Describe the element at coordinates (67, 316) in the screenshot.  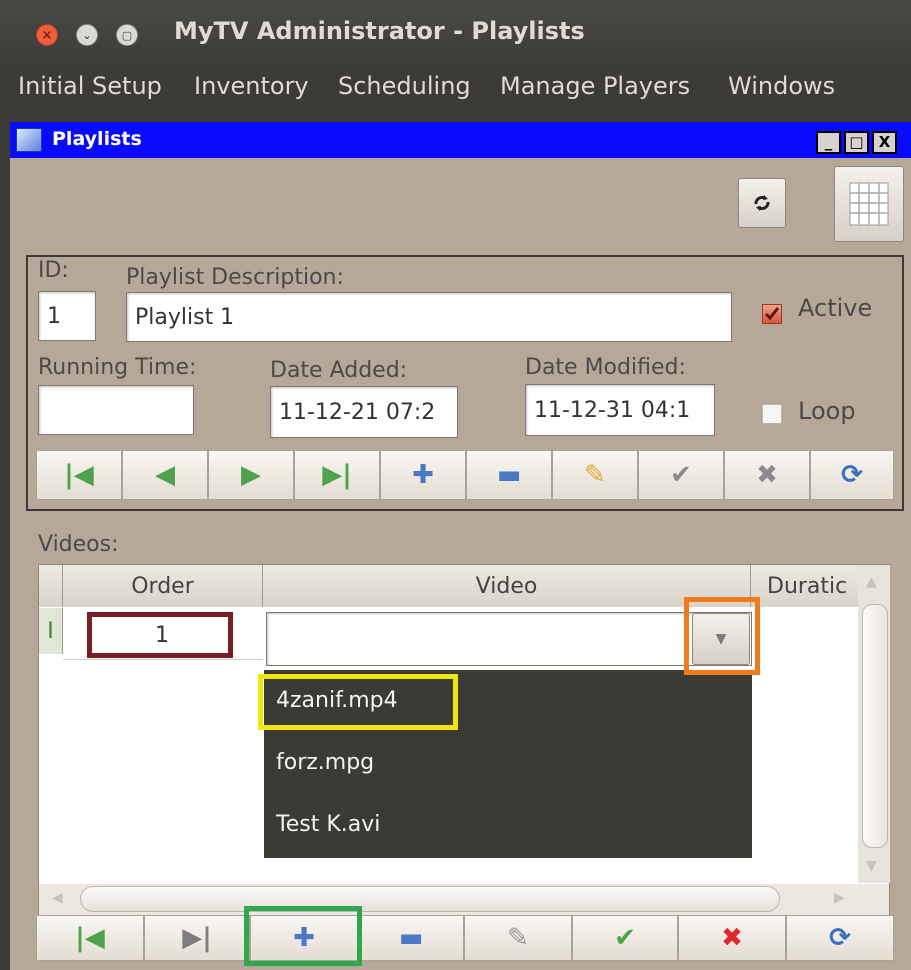
I see `id-field: 1` at that location.